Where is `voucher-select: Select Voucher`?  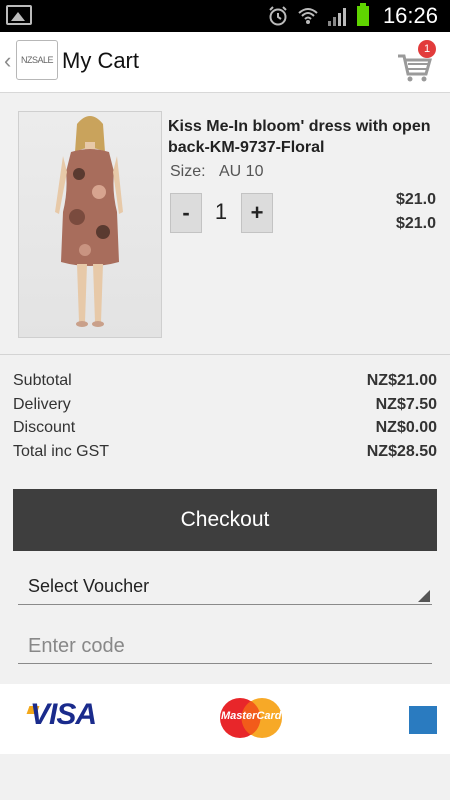
voucher-select: Select Voucher is located at coordinates (225, 588).